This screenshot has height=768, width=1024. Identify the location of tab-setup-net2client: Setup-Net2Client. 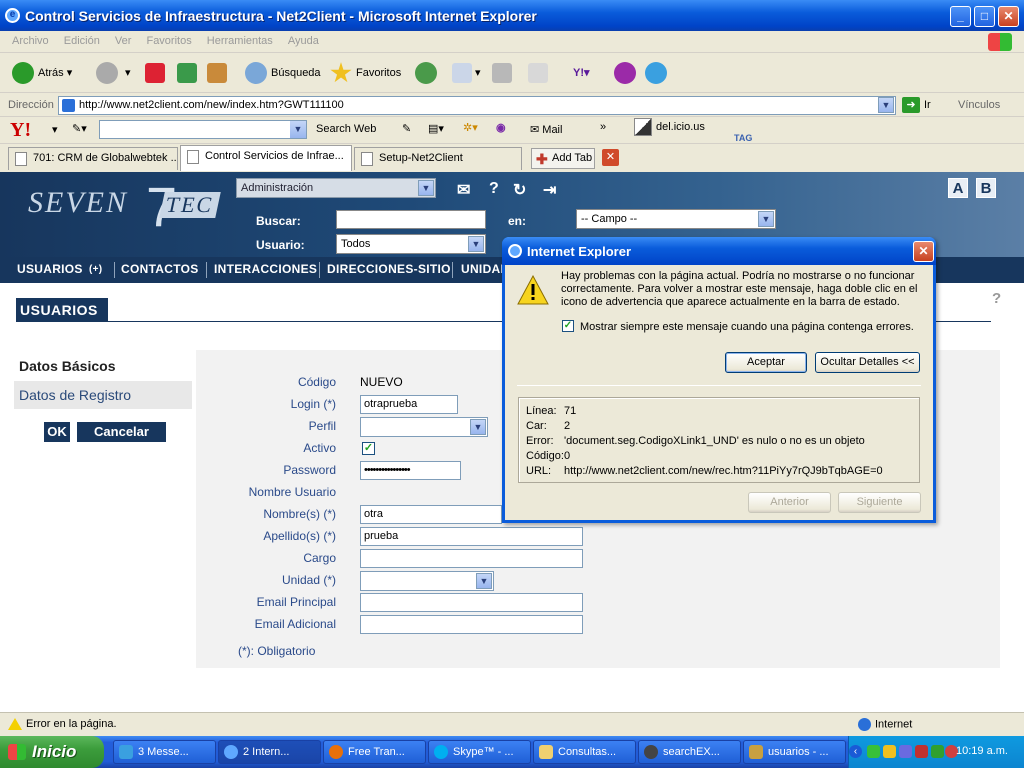
(438, 158).